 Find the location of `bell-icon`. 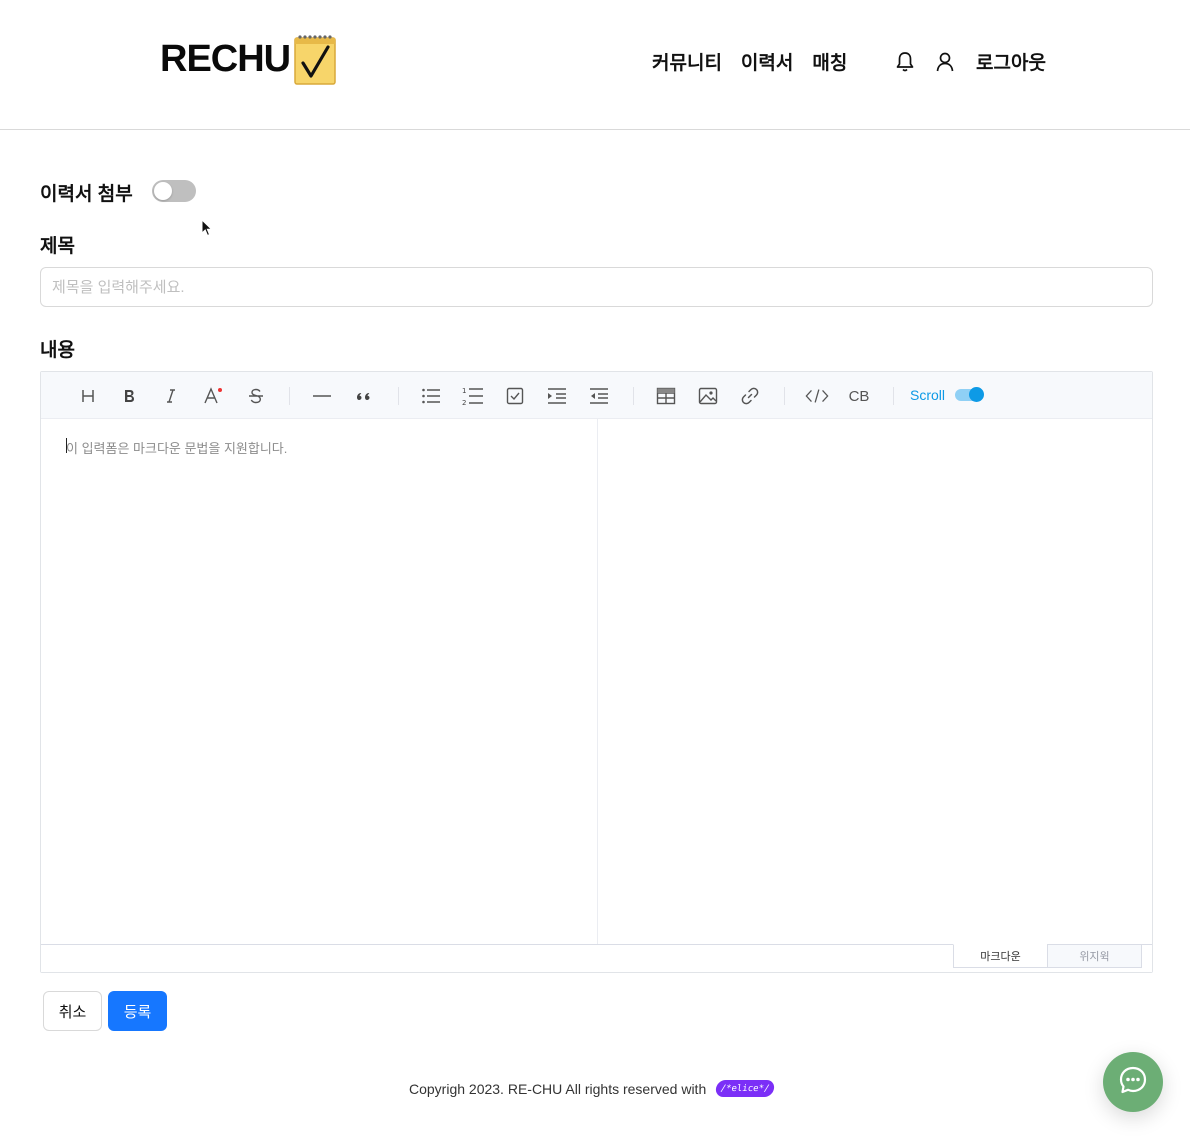

bell-icon is located at coordinates (905, 62).